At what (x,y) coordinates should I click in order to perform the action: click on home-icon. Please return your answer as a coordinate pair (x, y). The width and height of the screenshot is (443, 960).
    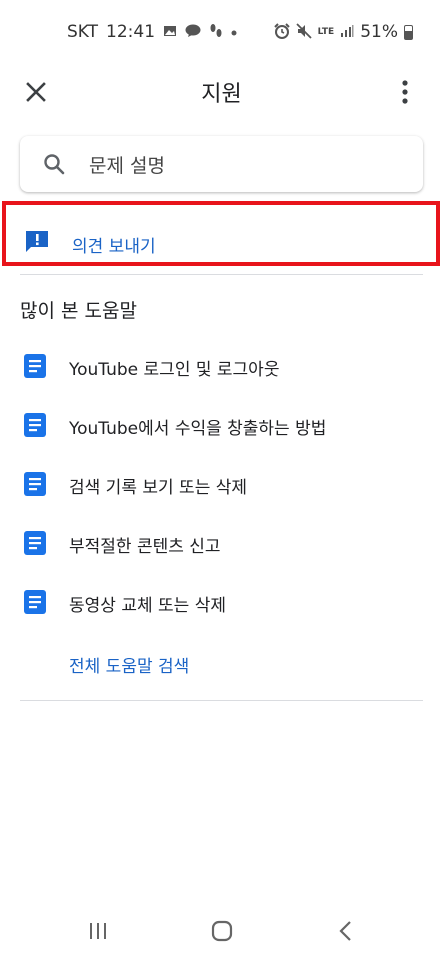
    Looking at the image, I should click on (222, 931).